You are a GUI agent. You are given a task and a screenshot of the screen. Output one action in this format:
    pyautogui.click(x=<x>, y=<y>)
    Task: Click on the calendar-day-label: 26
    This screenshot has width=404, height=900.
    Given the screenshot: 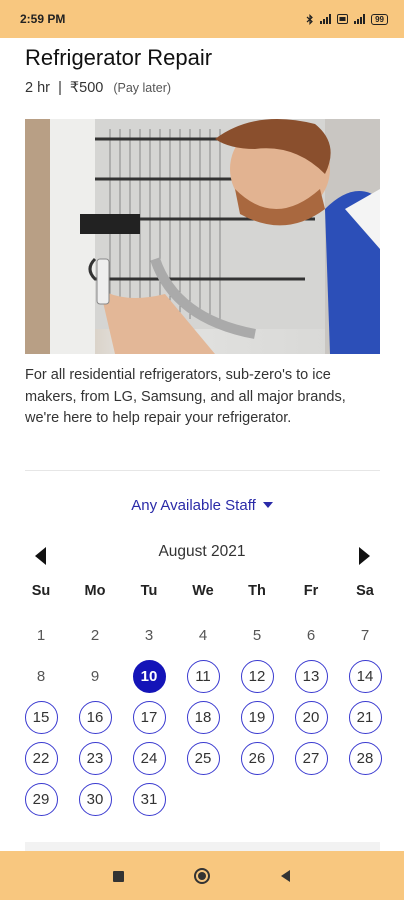 What is the action you would take?
    pyautogui.click(x=257, y=758)
    